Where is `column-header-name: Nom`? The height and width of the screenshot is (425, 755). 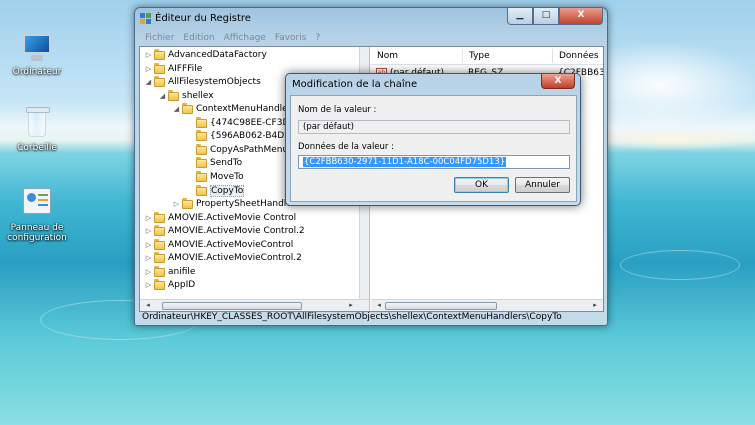
column-header-name: Nom is located at coordinates (417, 56).